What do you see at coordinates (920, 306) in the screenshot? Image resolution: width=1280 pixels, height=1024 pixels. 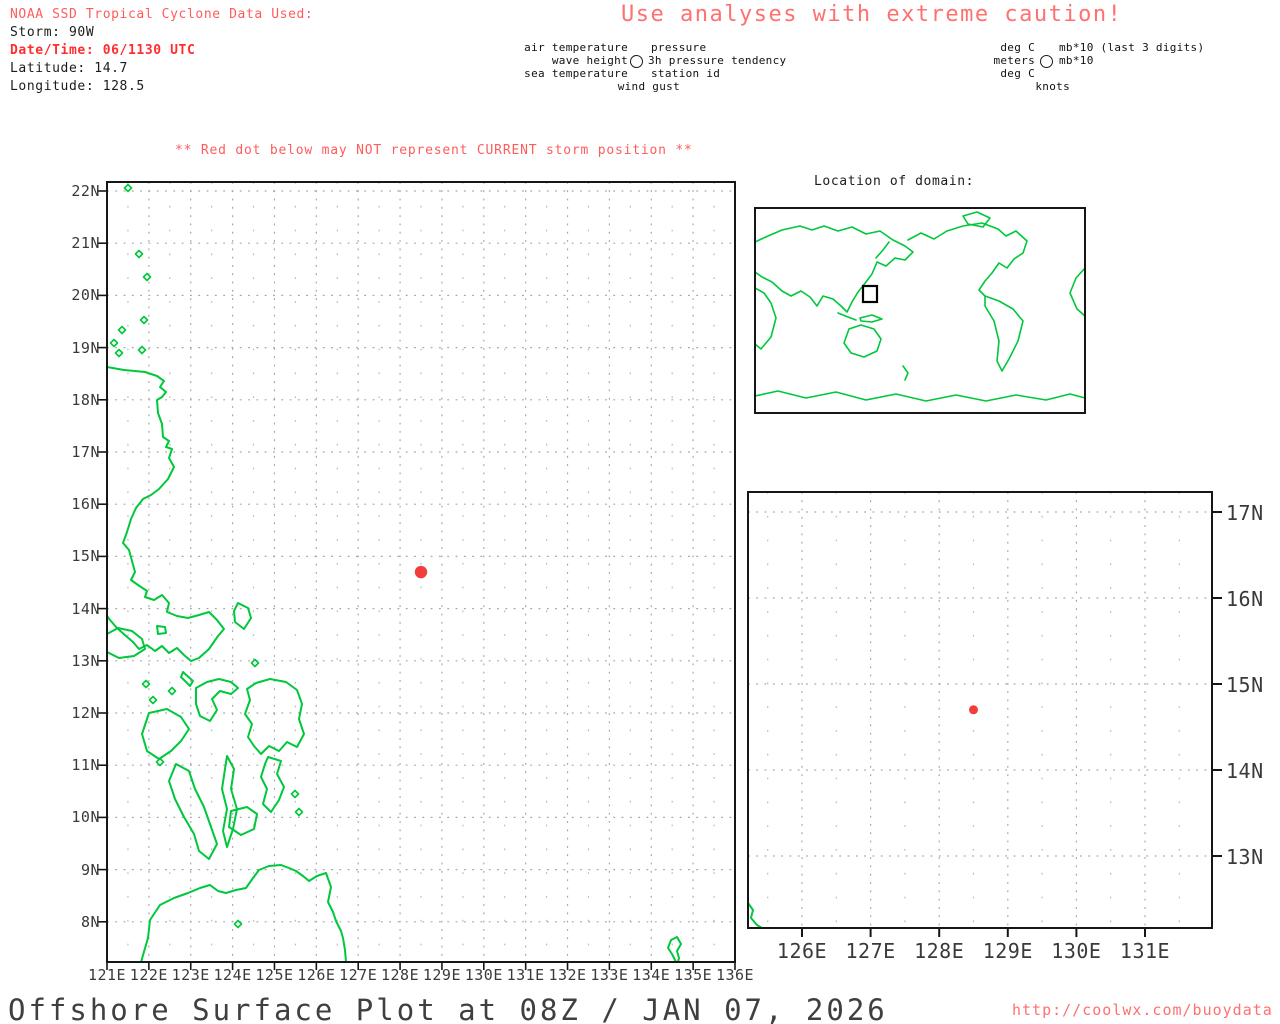 I see `world-coastline` at bounding box center [920, 306].